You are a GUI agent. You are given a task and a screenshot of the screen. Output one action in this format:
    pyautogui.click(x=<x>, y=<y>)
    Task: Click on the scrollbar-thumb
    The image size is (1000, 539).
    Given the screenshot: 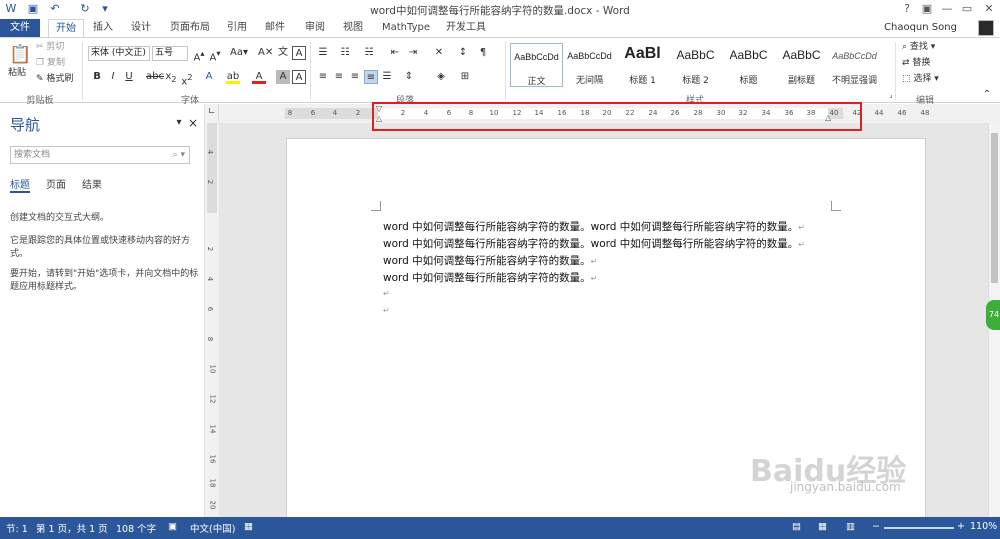 What is the action you would take?
    pyautogui.click(x=994, y=208)
    